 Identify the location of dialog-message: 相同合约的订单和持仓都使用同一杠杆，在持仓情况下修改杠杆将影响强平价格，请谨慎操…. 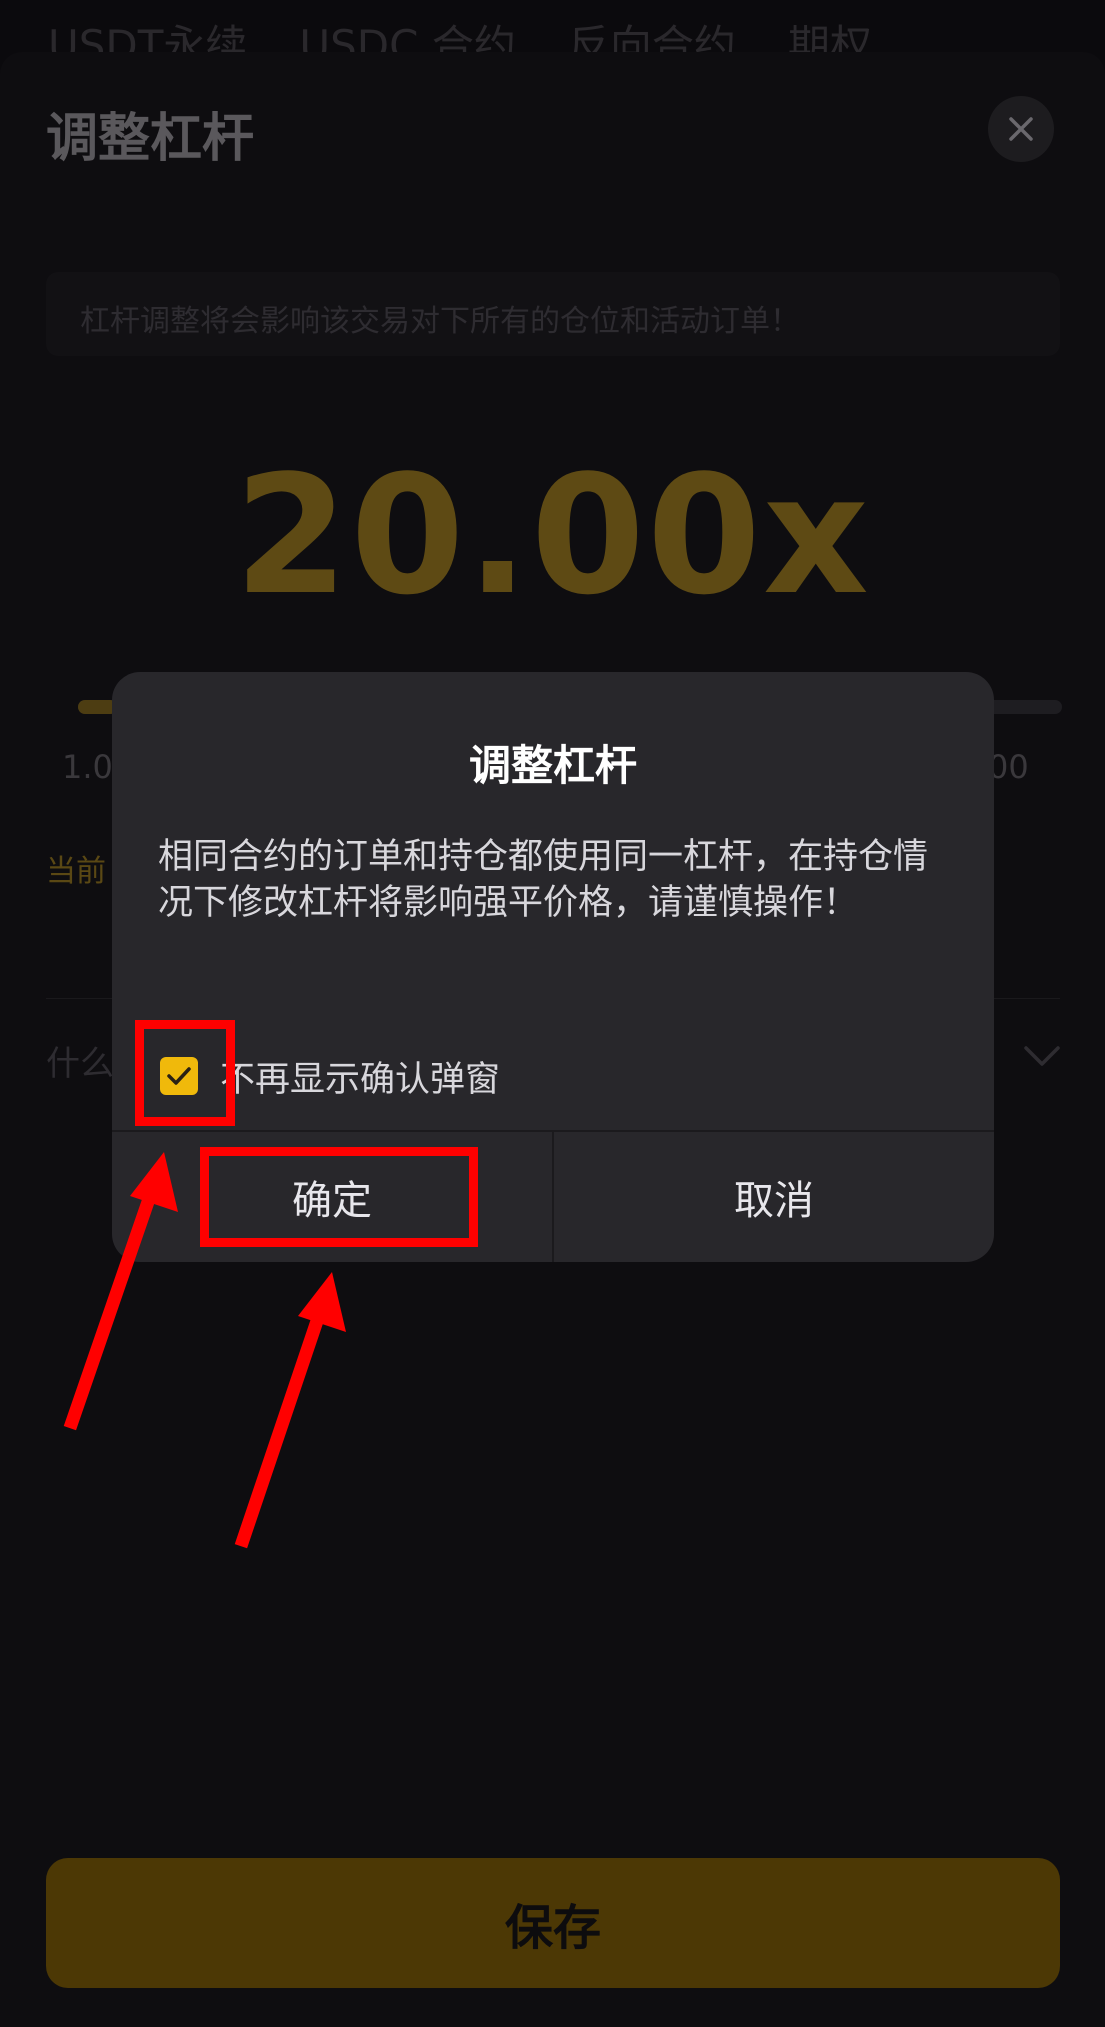
(543, 880).